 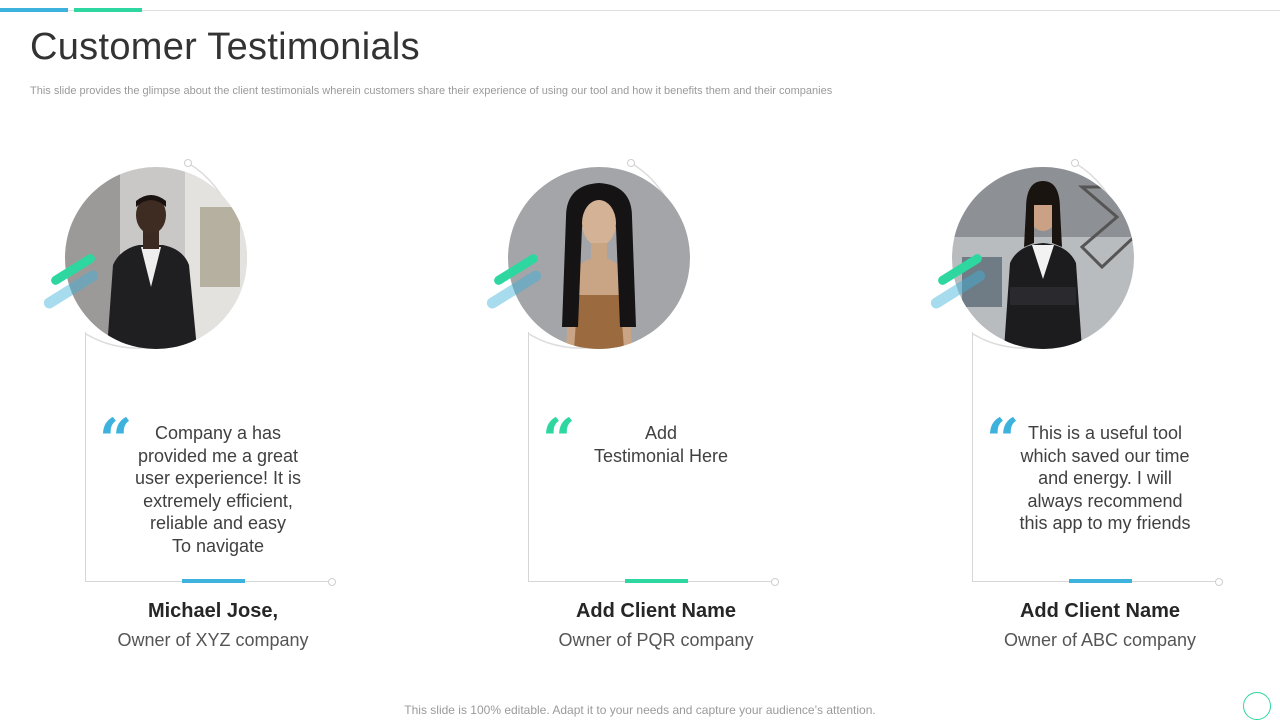 What do you see at coordinates (1257, 706) in the screenshot?
I see `corner-circle-decoration` at bounding box center [1257, 706].